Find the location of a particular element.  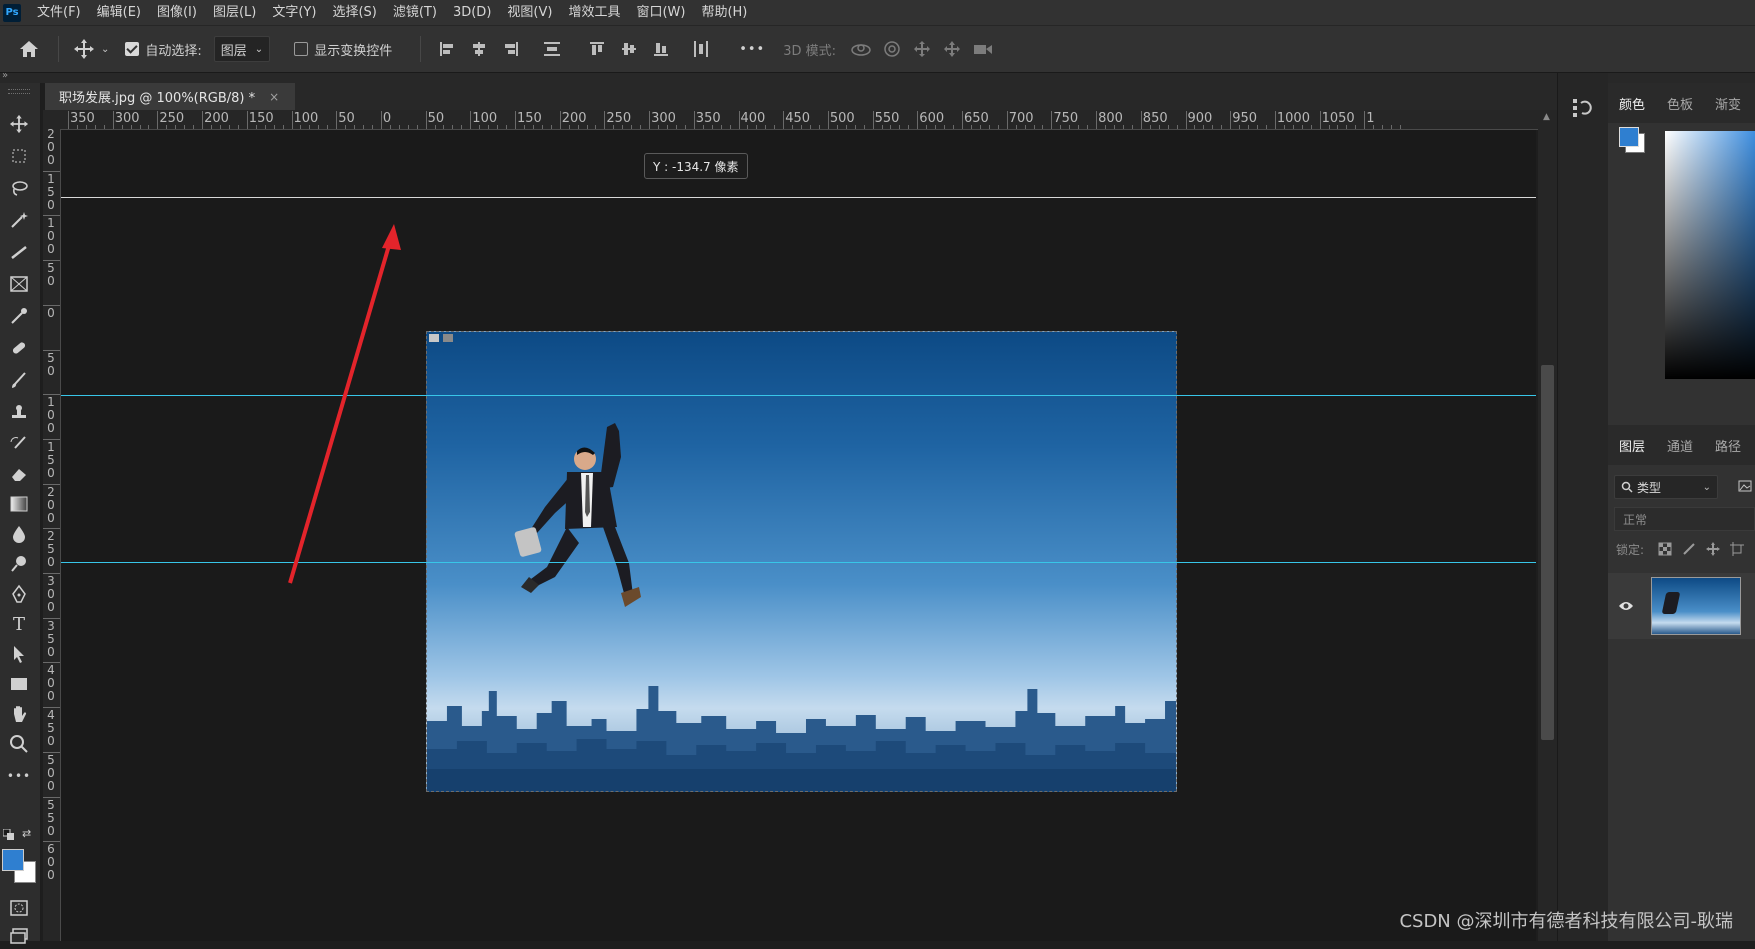

menu-layer: 图层(L) is located at coordinates (234, 12).